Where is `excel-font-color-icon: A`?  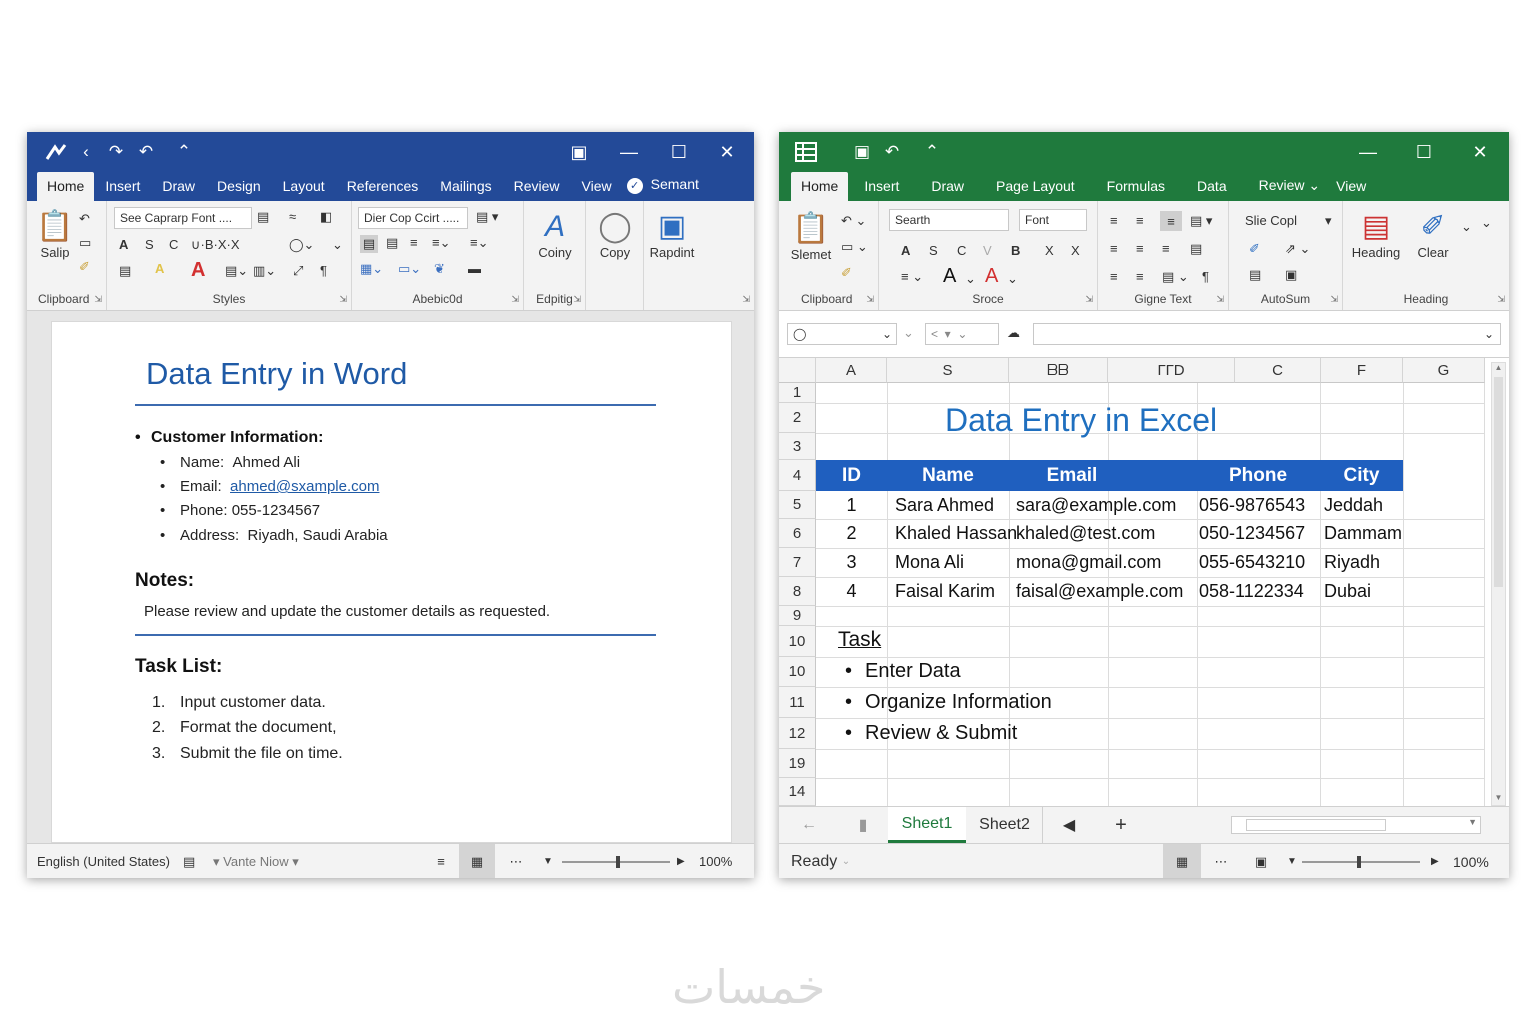
excel-font-color-icon: A is located at coordinates (991, 276).